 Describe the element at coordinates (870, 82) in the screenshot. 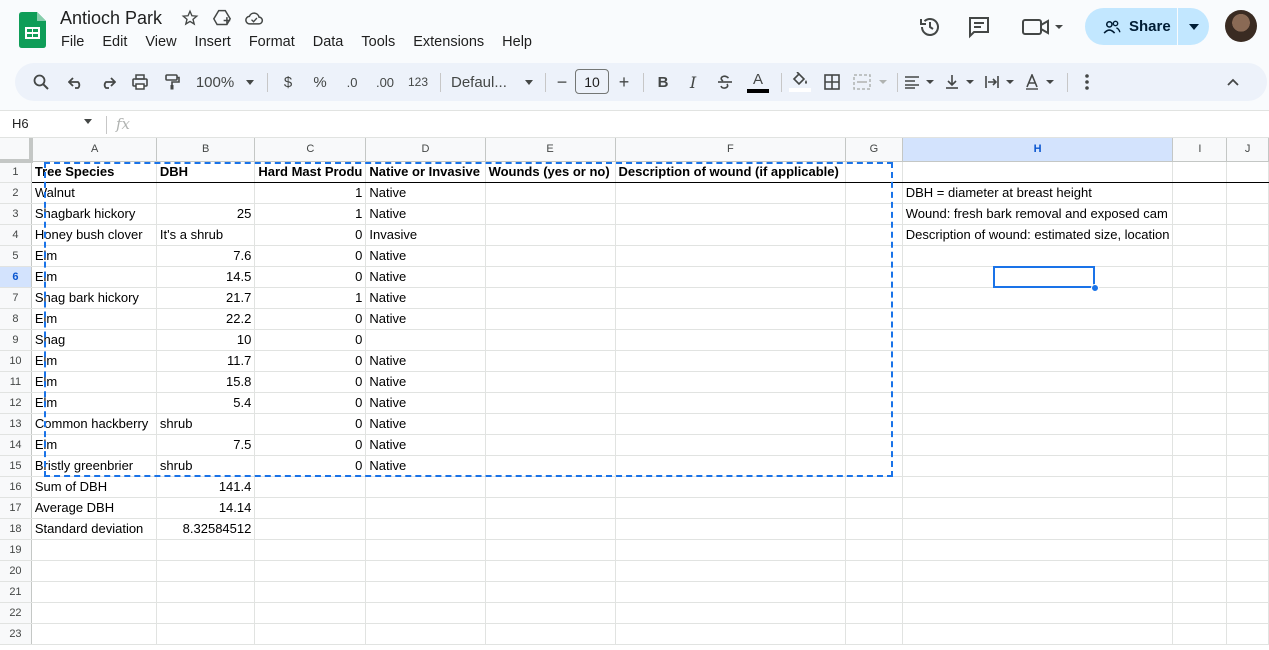

I see `merge-cells-icon` at that location.